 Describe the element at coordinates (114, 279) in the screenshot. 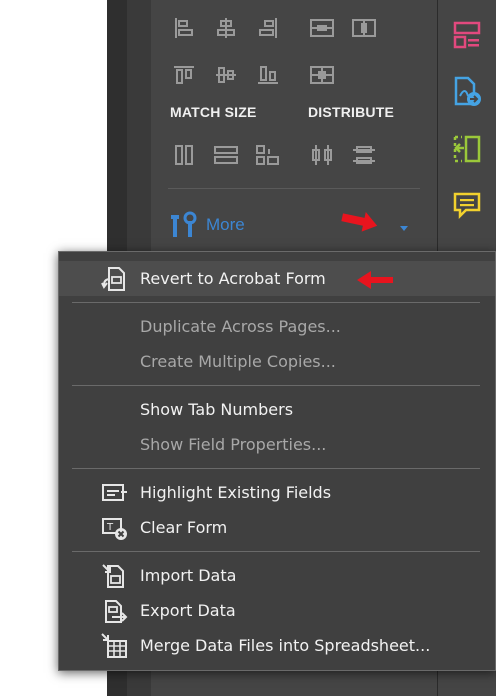

I see `revert-form-icon` at that location.